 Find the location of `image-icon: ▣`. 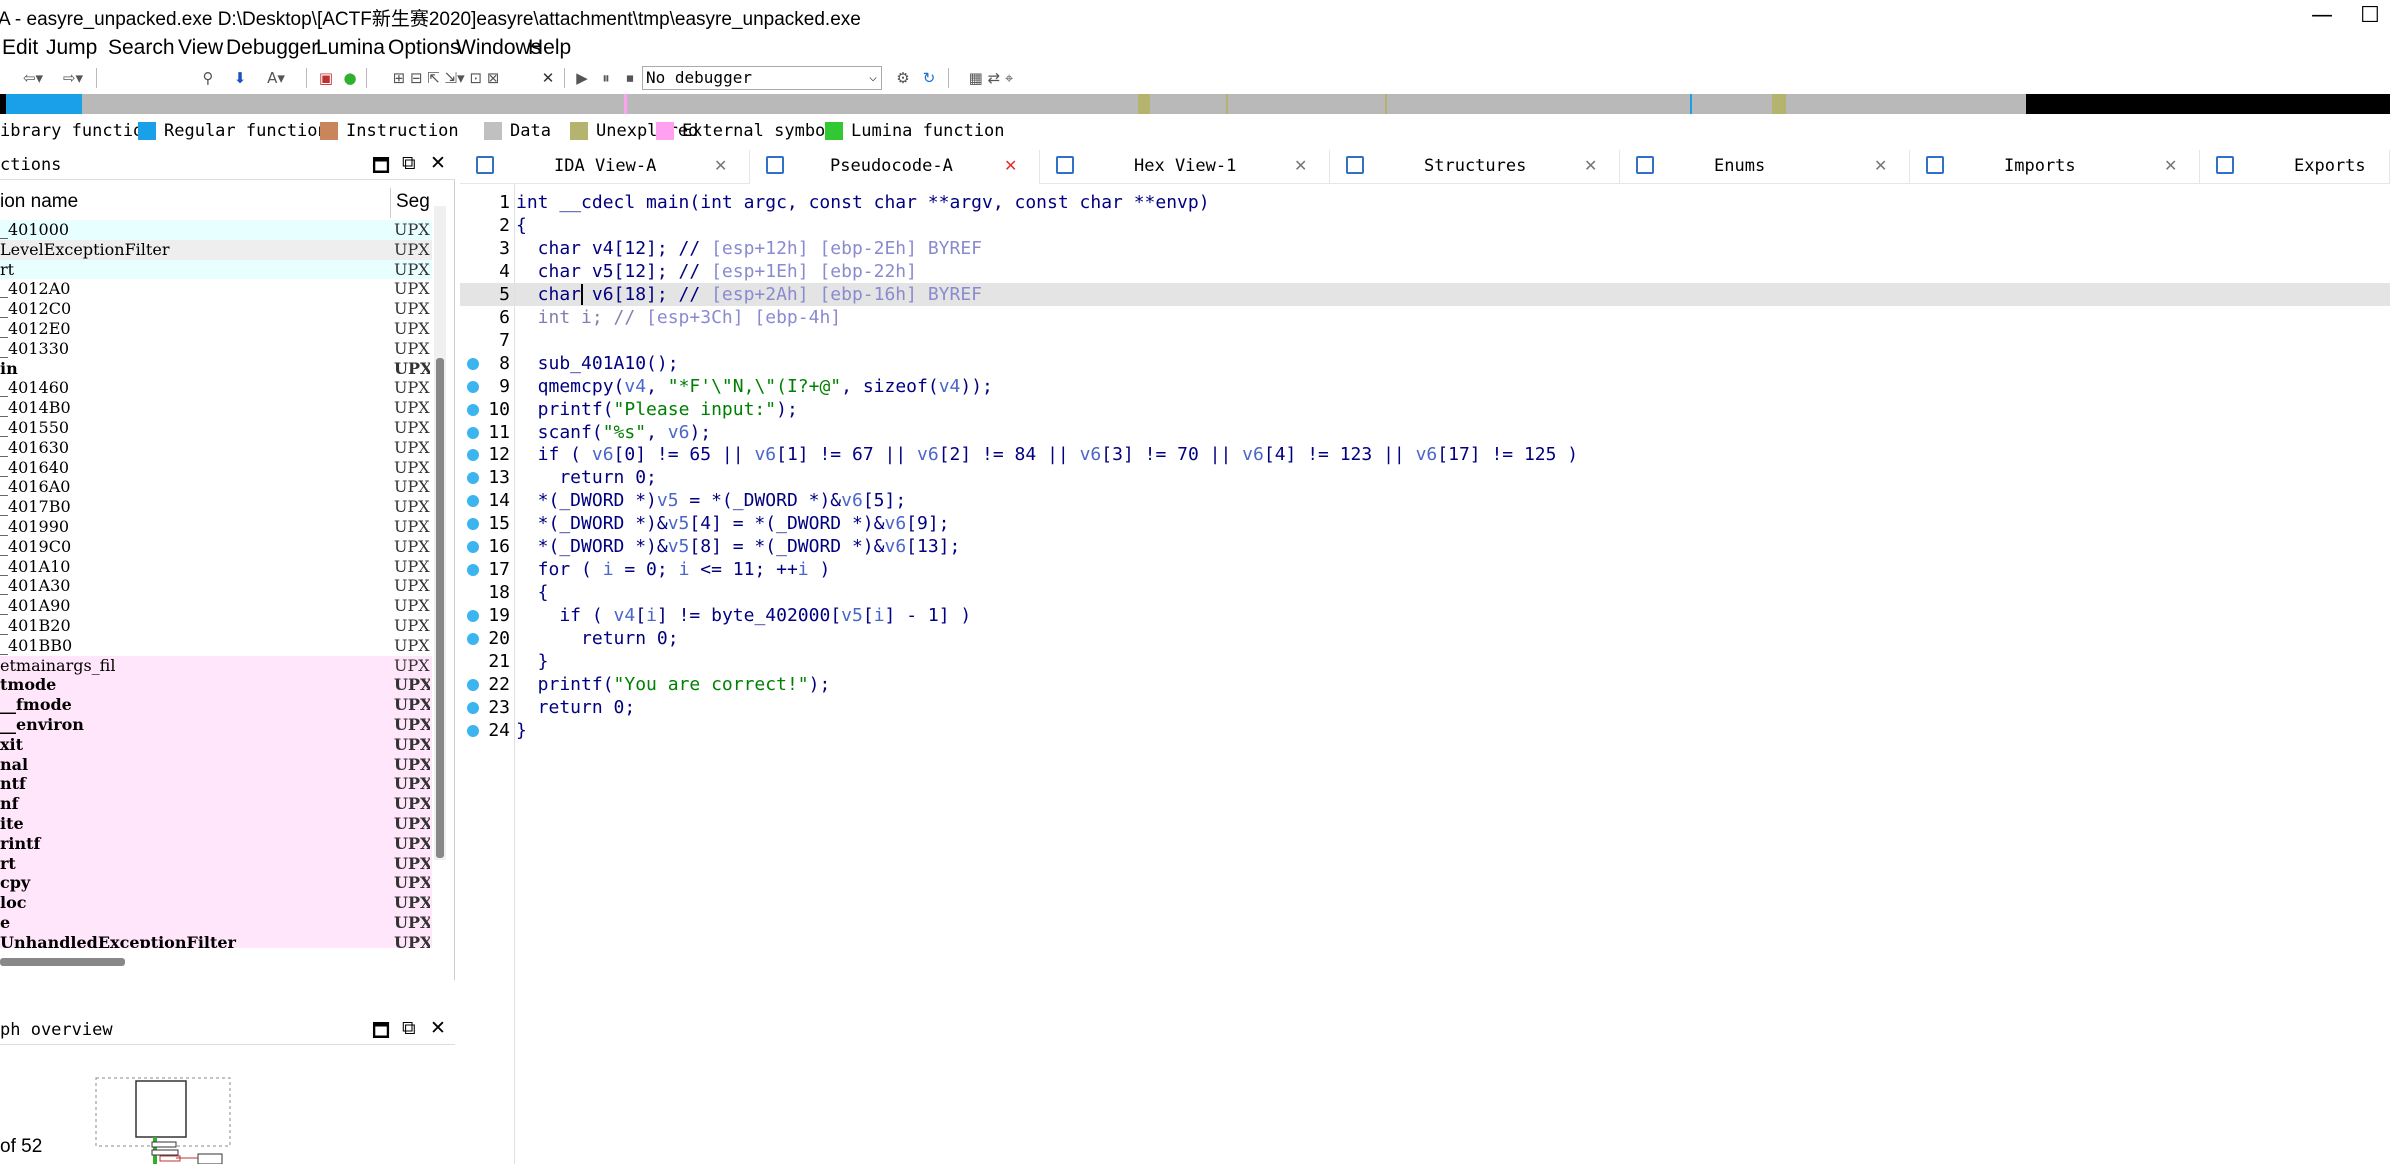

image-icon: ▣ is located at coordinates (326, 78).